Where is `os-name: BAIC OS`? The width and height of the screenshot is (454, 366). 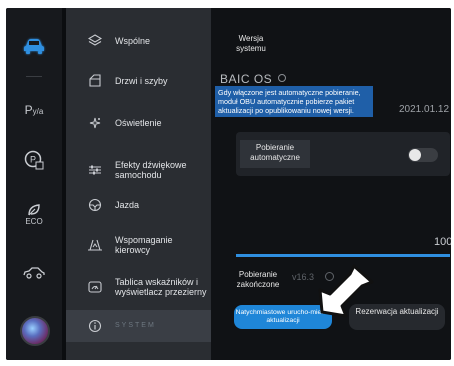
os-name: BAIC OS is located at coordinates (253, 79).